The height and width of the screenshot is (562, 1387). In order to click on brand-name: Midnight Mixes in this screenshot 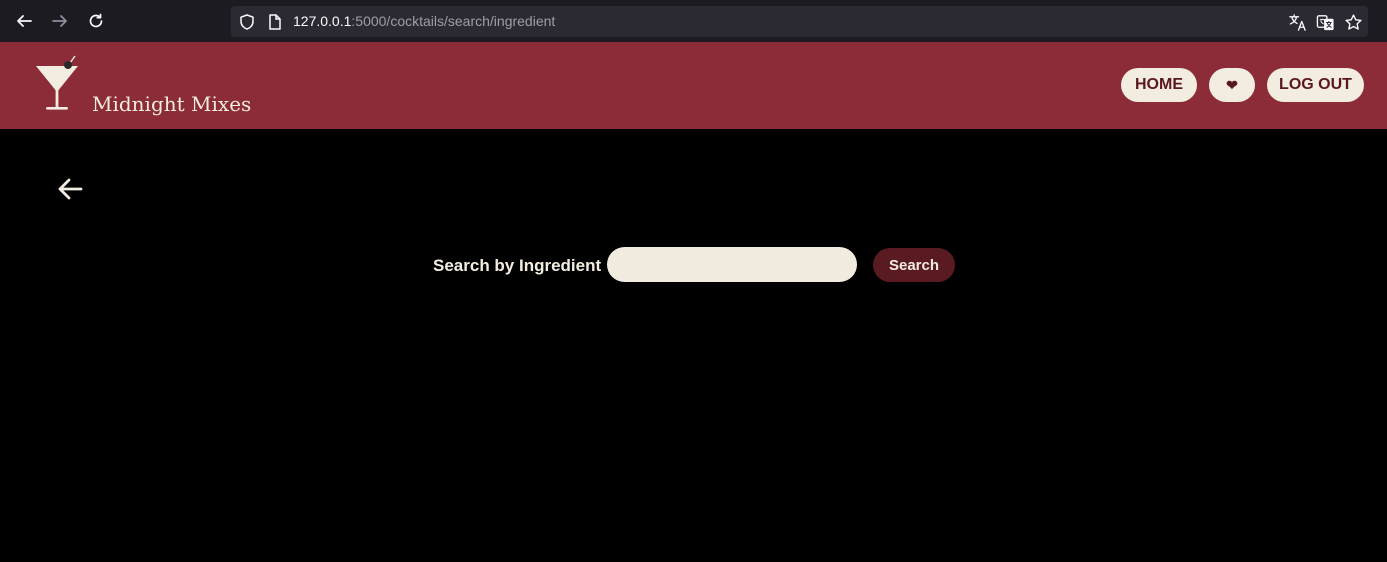, I will do `click(171, 104)`.